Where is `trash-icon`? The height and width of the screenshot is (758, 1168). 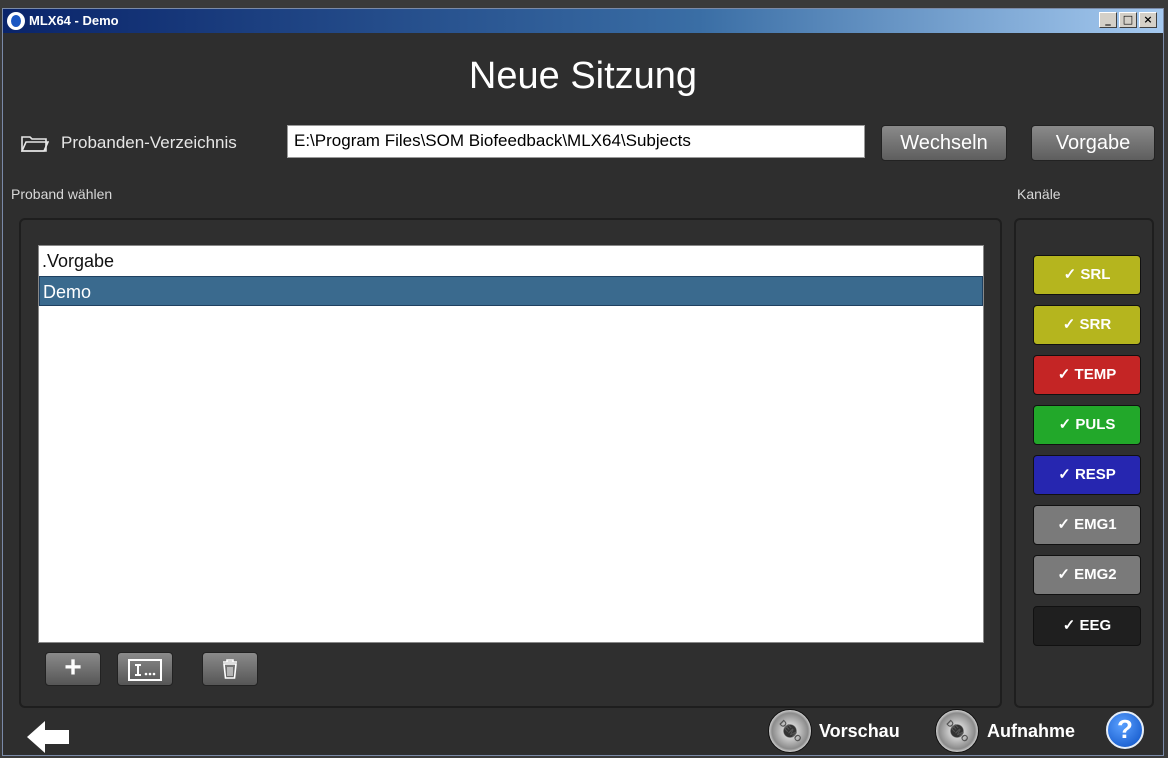
trash-icon is located at coordinates (230, 669).